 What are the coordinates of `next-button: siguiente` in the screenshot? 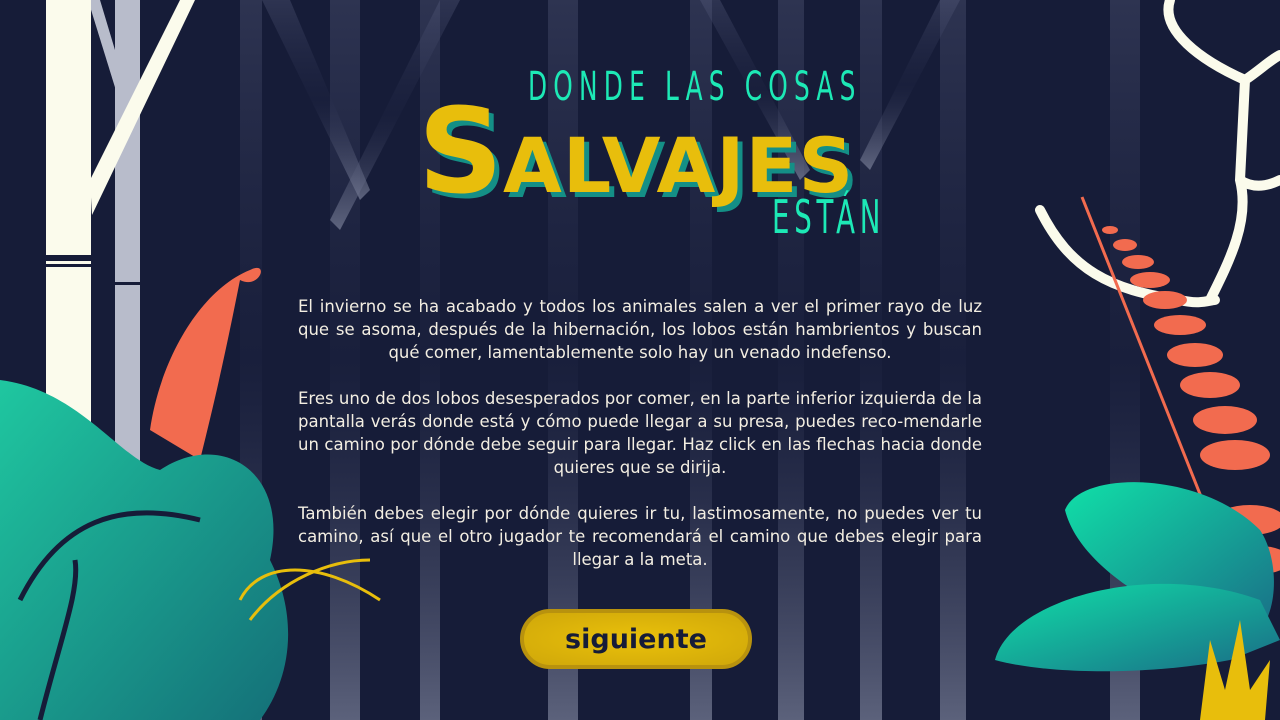 It's located at (636, 639).